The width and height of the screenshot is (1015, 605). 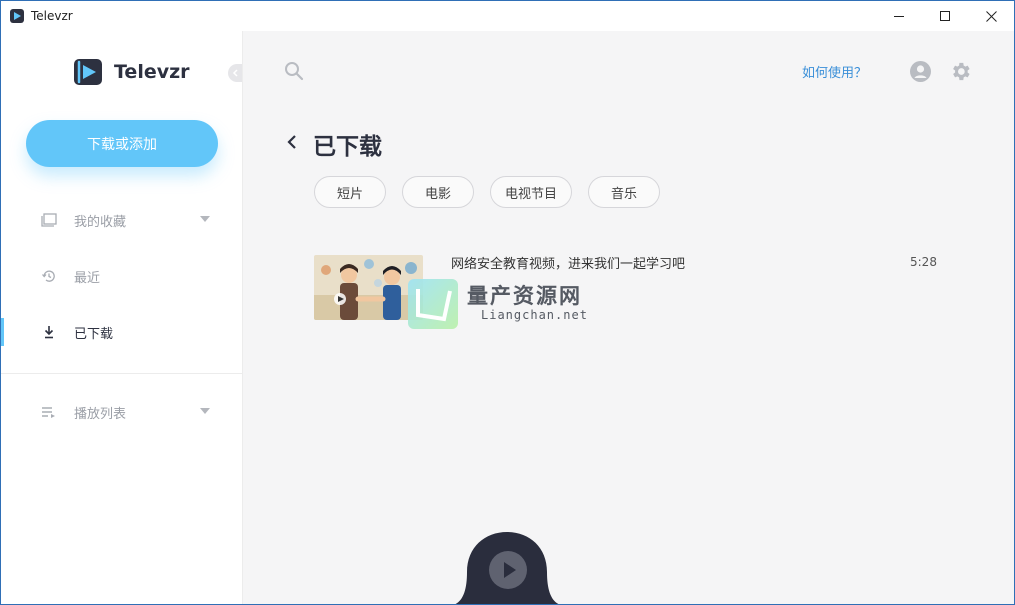 I want to click on filter-chip-shorts: 短片, so click(x=350, y=192).